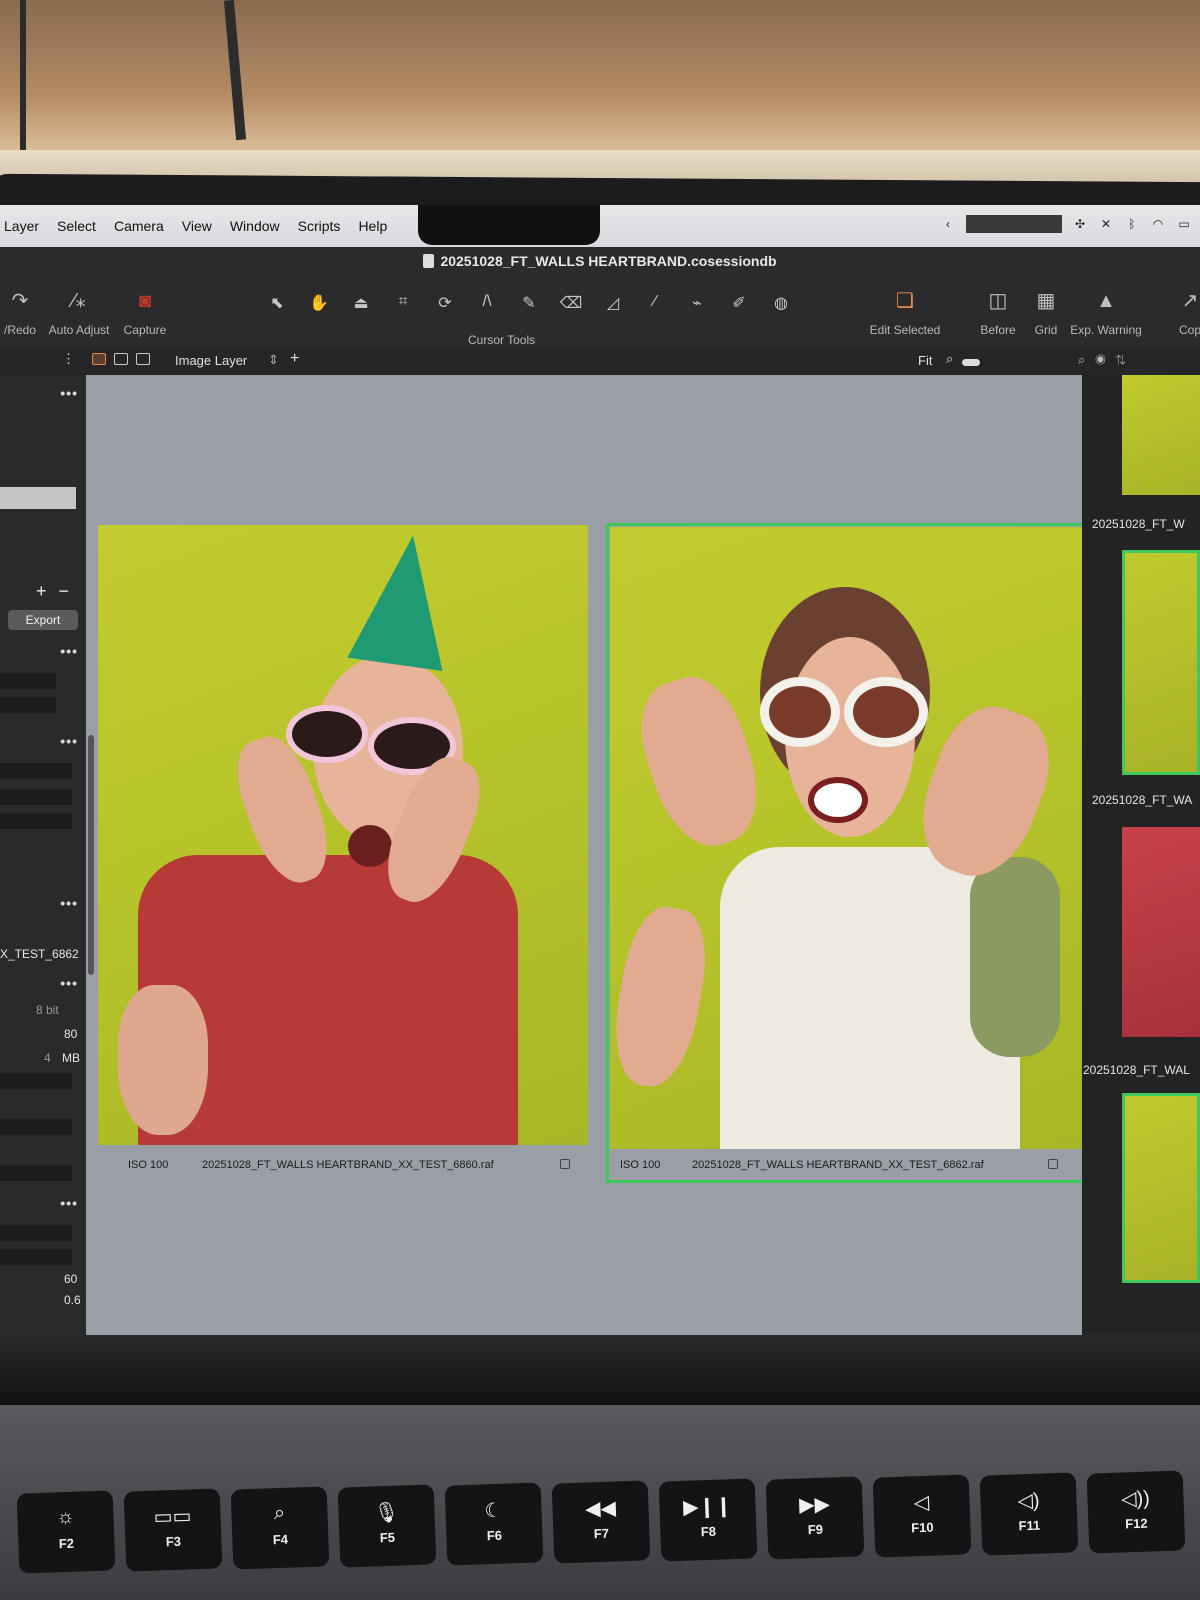  What do you see at coordinates (1105, 359) in the screenshot?
I see `eye-icon: ◉` at bounding box center [1105, 359].